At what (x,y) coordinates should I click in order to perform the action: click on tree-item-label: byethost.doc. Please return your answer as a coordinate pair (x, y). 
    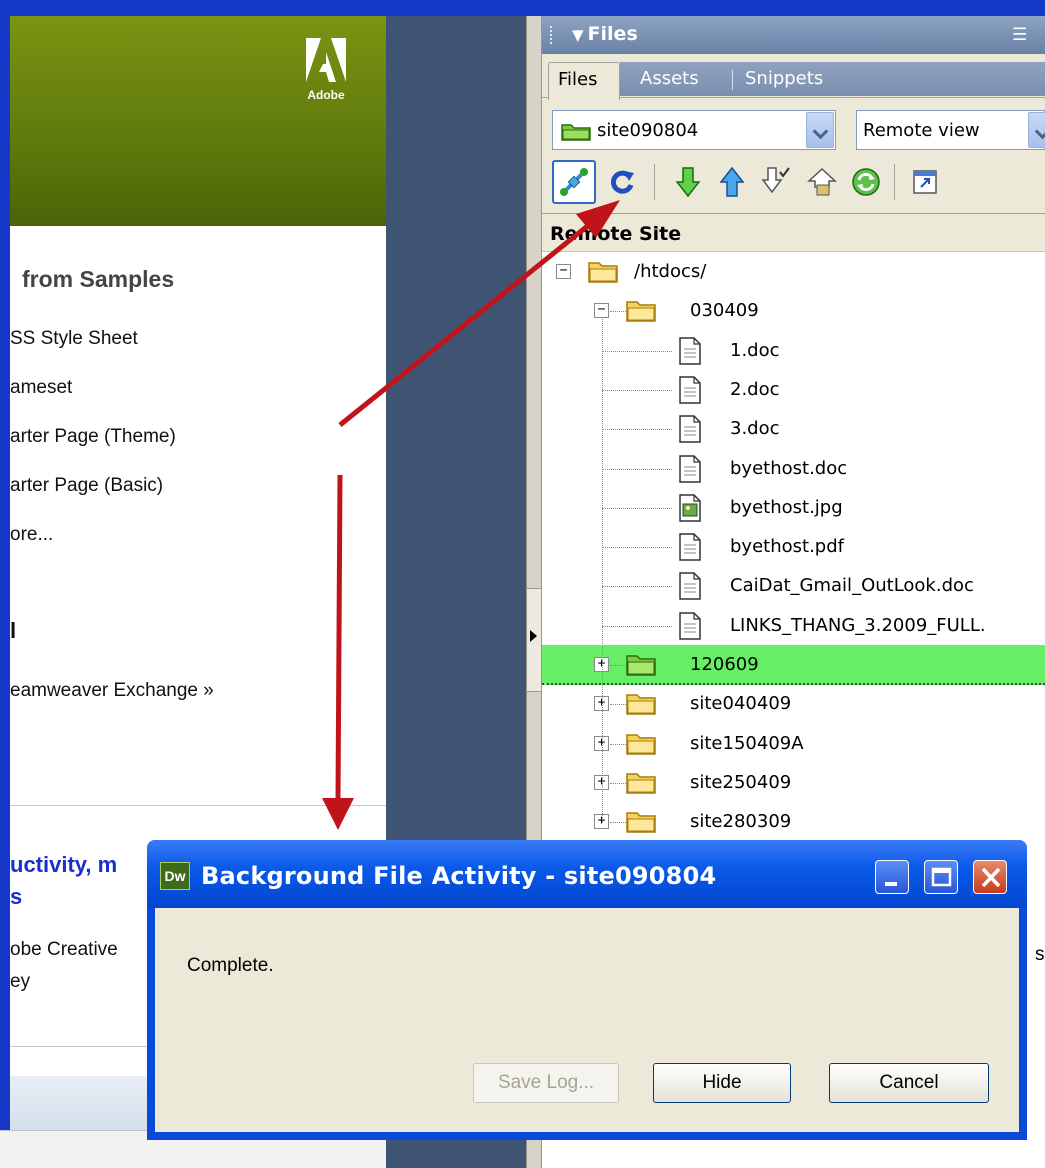
    Looking at the image, I should click on (789, 468).